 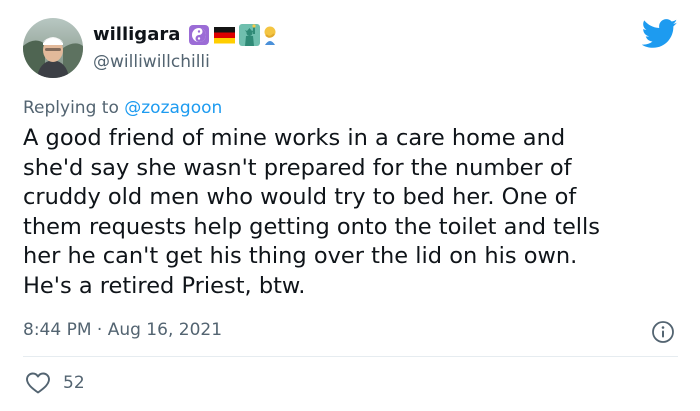 I want to click on divider, so click(x=350, y=356).